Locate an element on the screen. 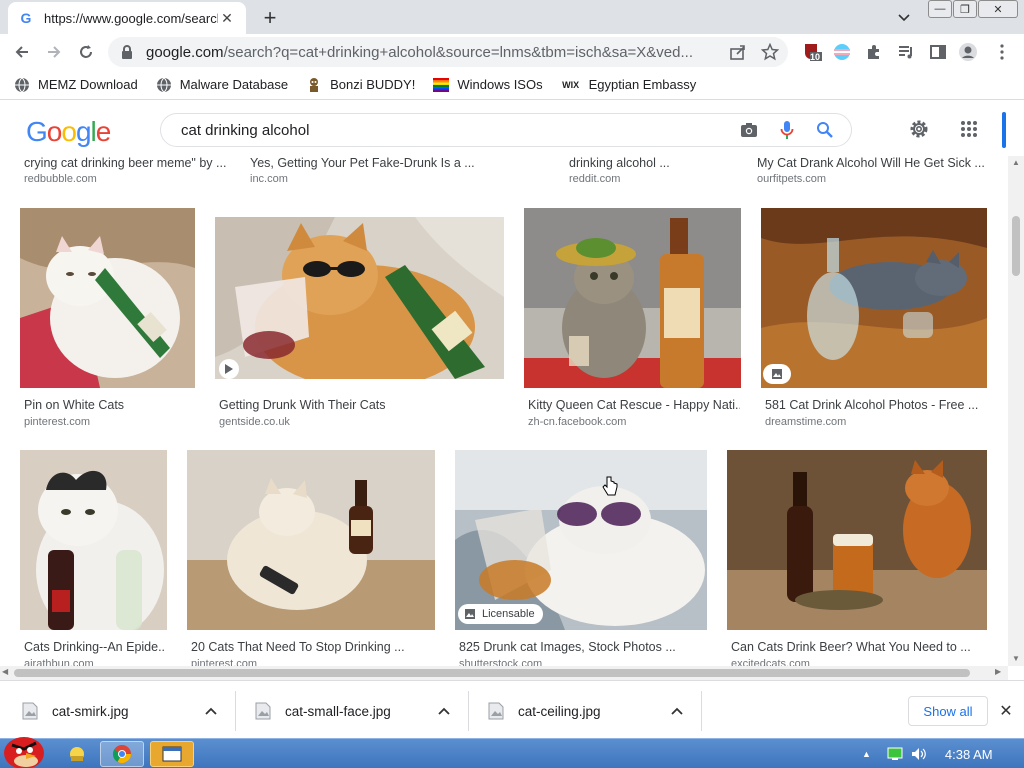  reload-button is located at coordinates (86, 52).